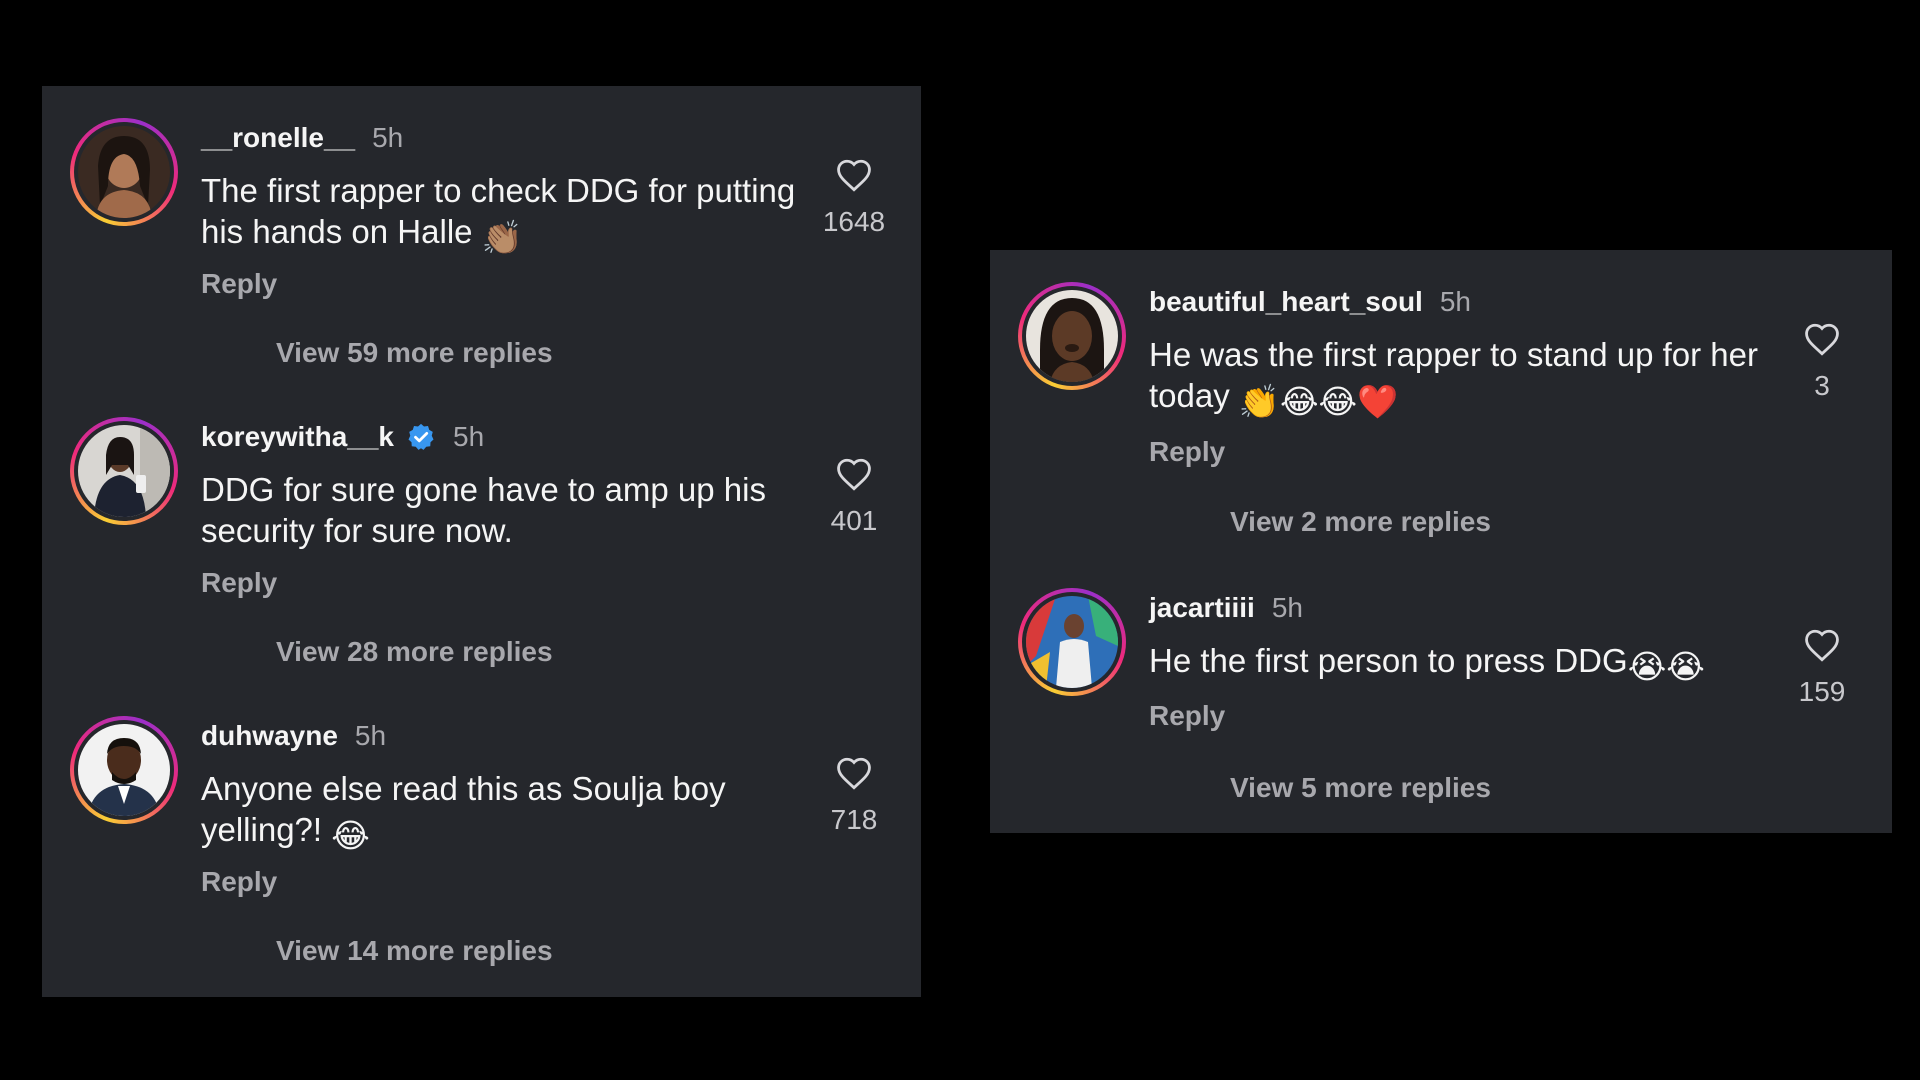 The width and height of the screenshot is (1920, 1080). Describe the element at coordinates (1360, 522) in the screenshot. I see `view-more-replies-button: View 2 more replies` at that location.